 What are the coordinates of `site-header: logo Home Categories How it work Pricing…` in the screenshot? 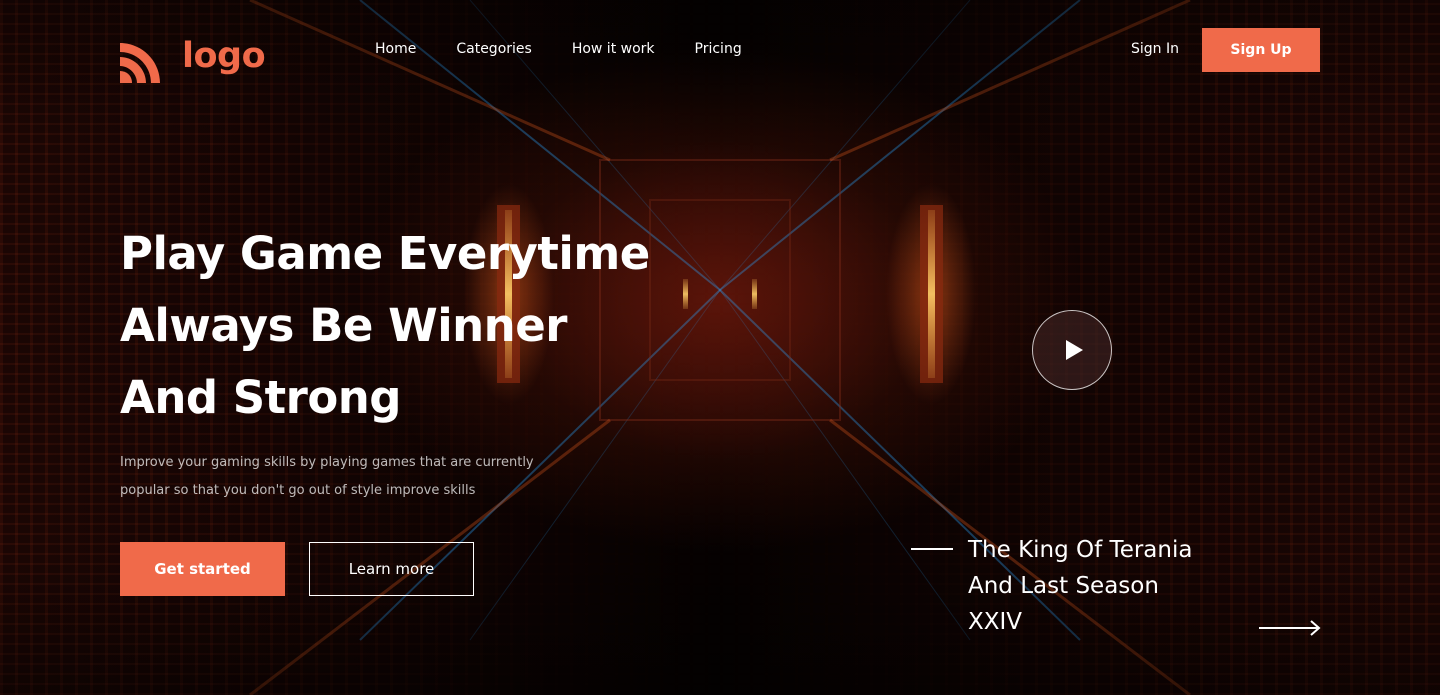 It's located at (720, 56).